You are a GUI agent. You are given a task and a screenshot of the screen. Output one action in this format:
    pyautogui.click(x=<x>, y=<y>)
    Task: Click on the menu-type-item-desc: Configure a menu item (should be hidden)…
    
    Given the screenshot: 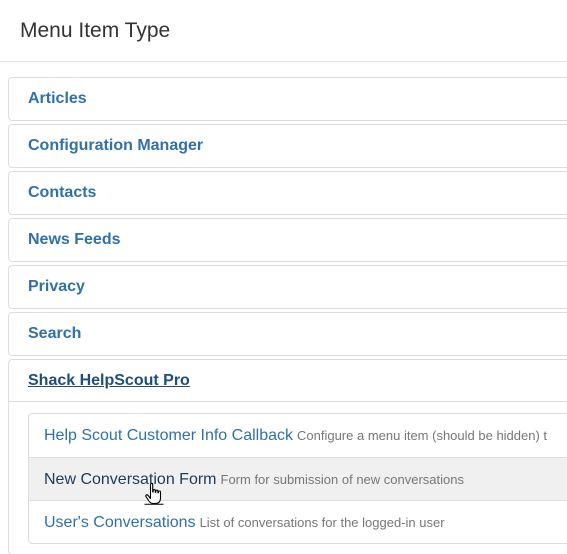 What is the action you would take?
    pyautogui.click(x=422, y=435)
    